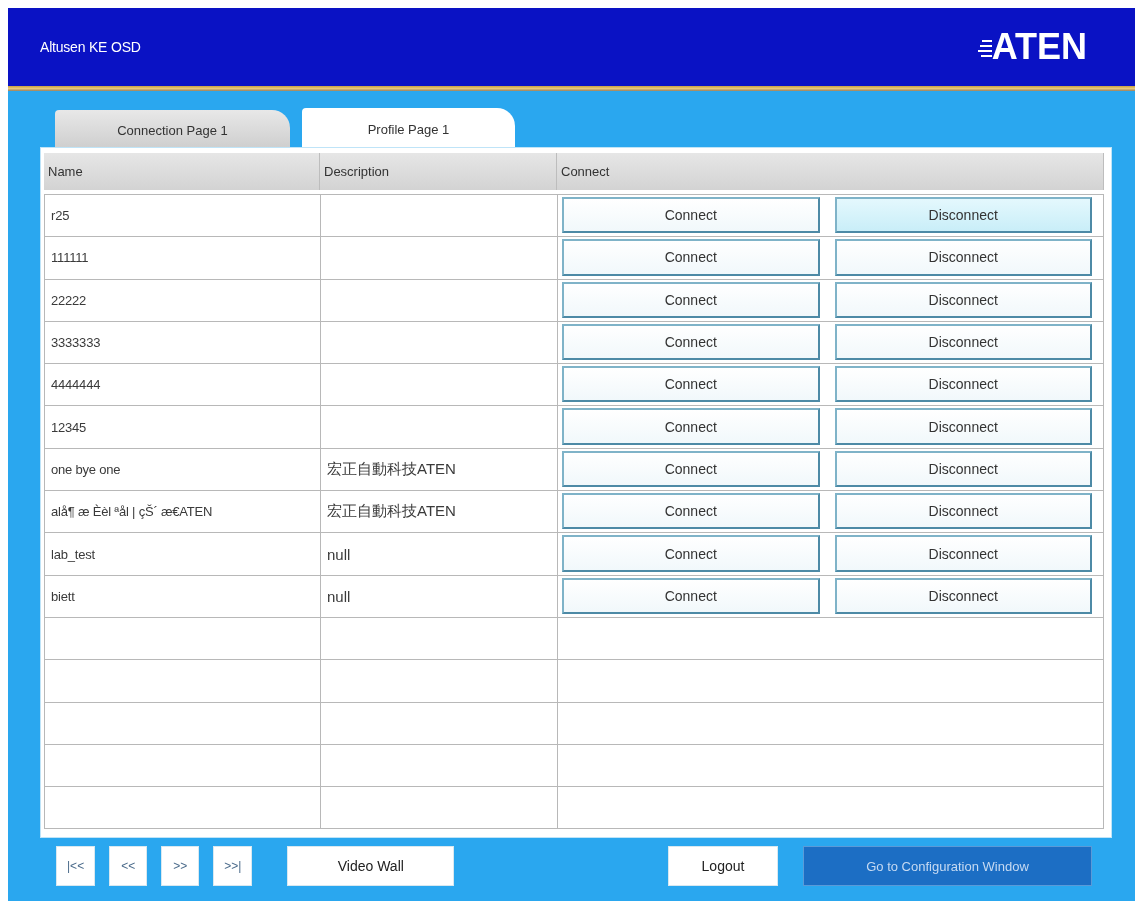  Describe the element at coordinates (90, 47) in the screenshot. I see `app-title: Altusen KE OSD` at that location.